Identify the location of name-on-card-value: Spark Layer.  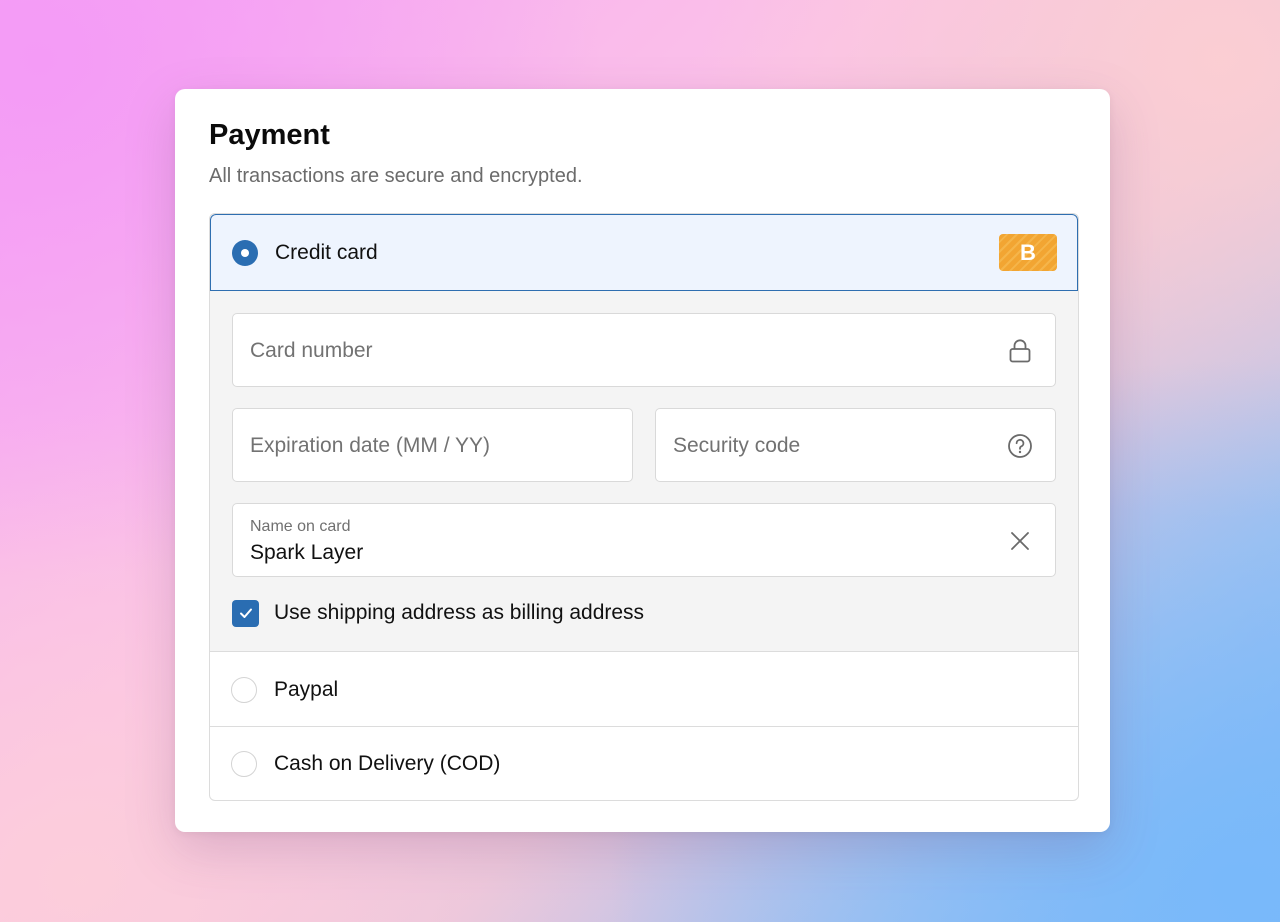
(307, 552).